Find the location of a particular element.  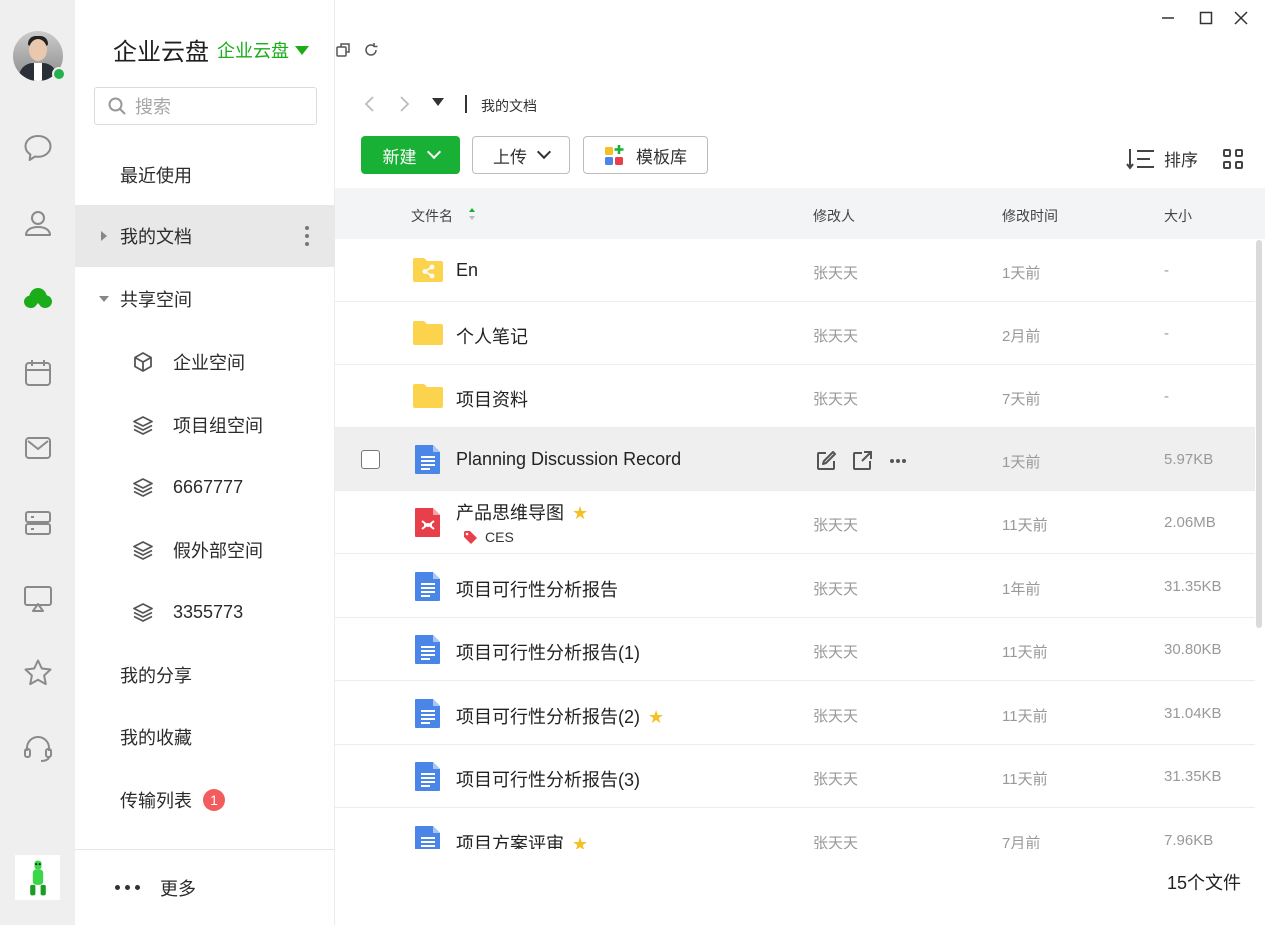

file-name-text: 项目方案评审 is located at coordinates (510, 841).